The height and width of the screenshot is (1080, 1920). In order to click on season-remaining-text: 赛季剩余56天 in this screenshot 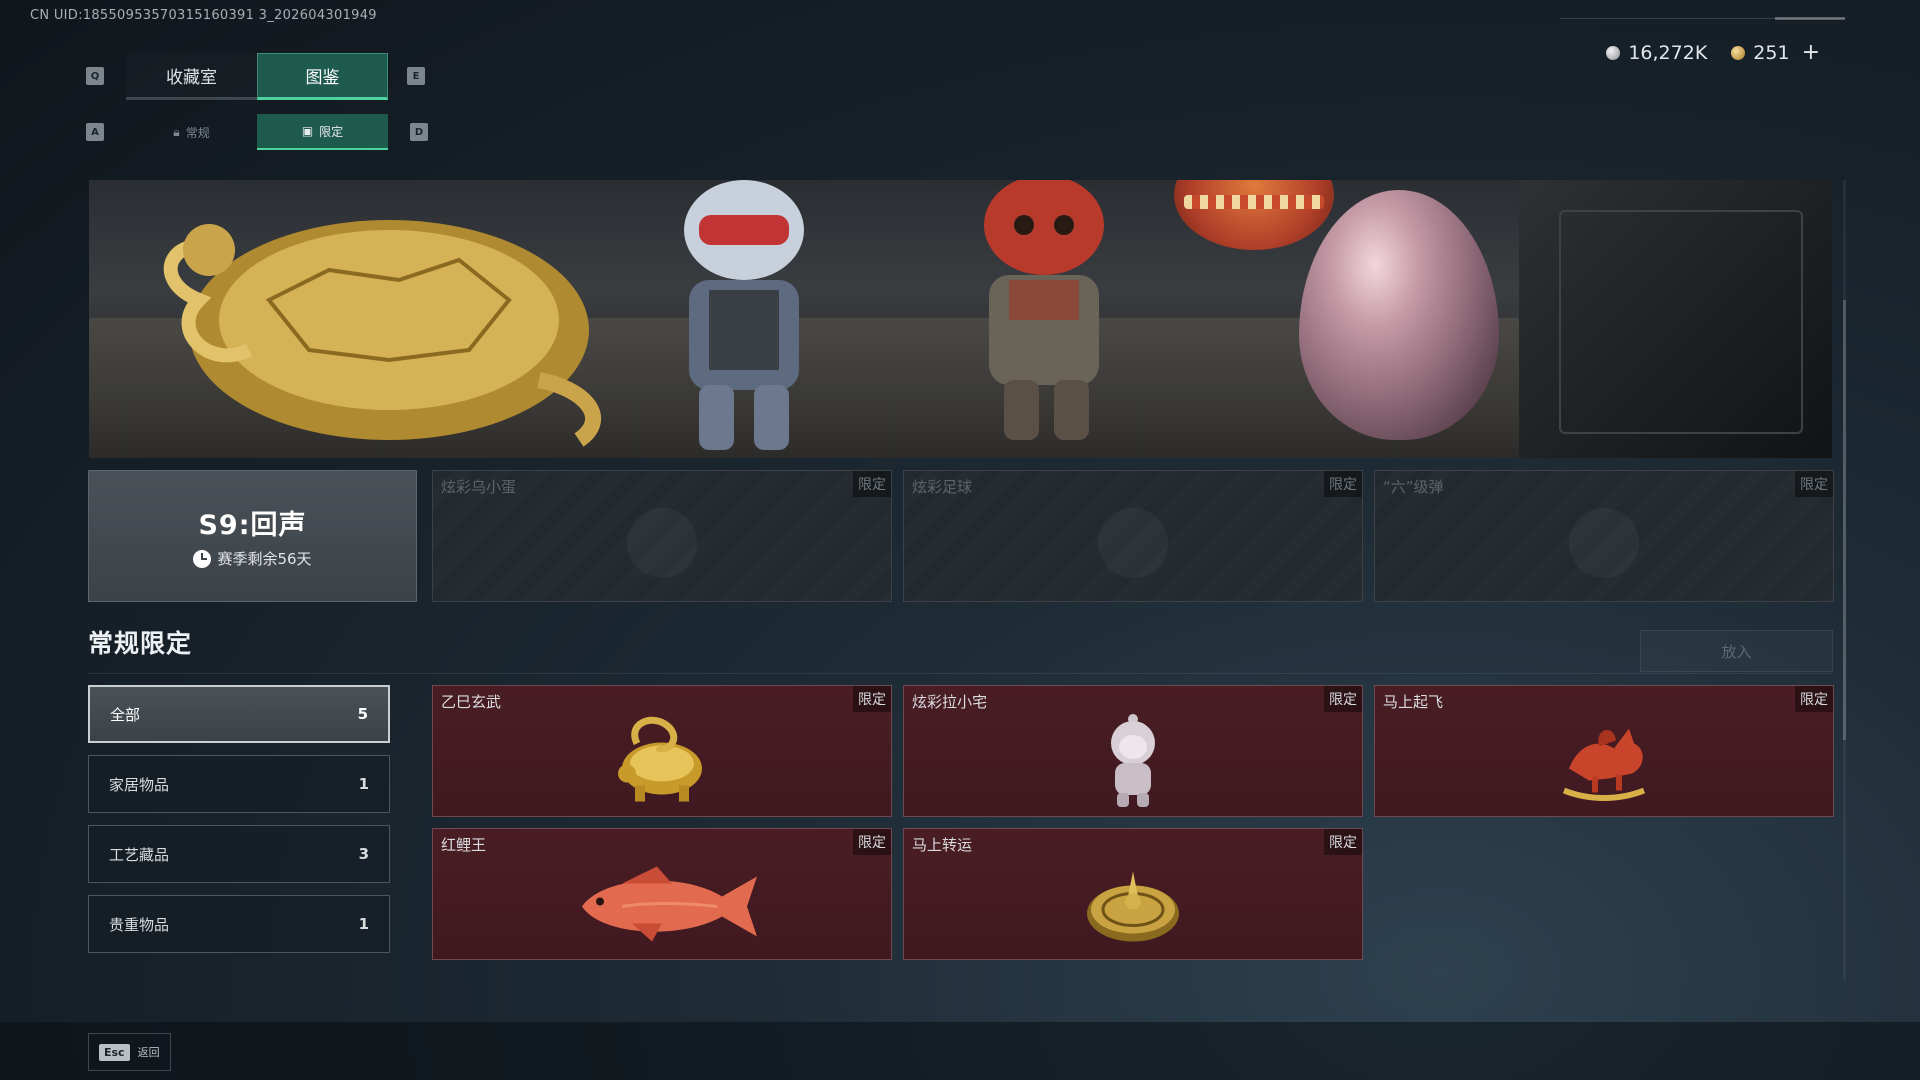, I will do `click(264, 559)`.